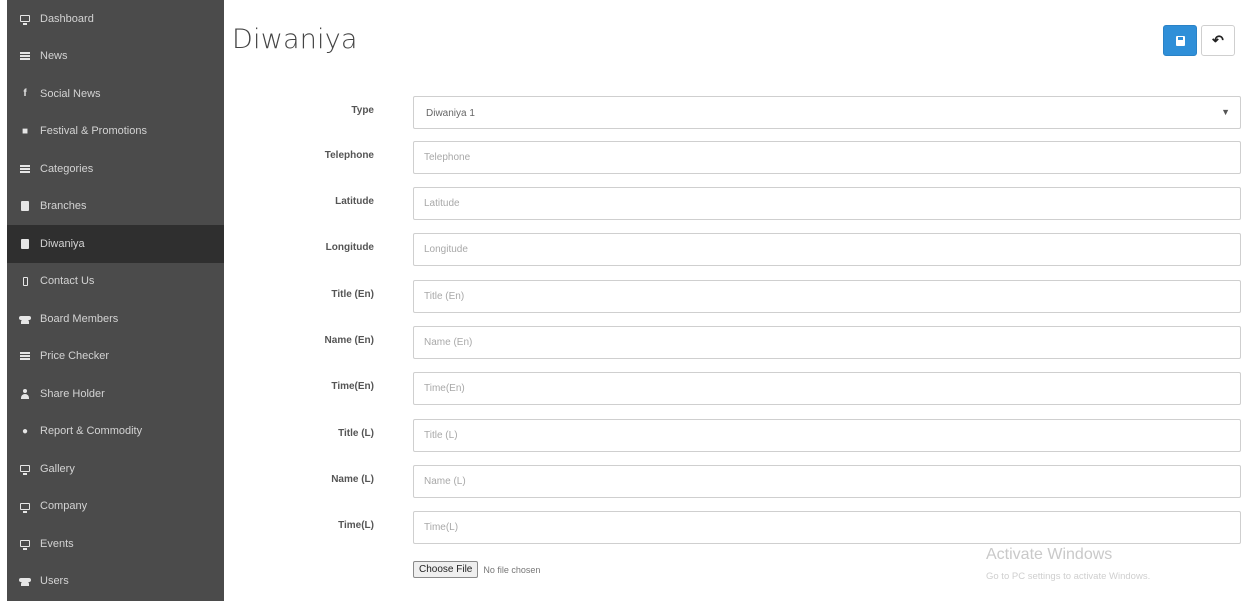 Image resolution: width=1244 pixels, height=601 pixels. What do you see at coordinates (25, 168) in the screenshot?
I see `table-icon` at bounding box center [25, 168].